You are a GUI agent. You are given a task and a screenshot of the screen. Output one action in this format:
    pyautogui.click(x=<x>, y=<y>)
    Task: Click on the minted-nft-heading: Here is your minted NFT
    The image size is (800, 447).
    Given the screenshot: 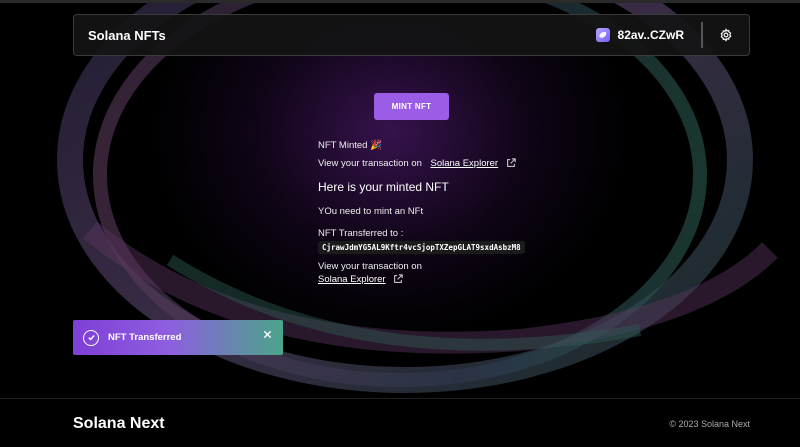 What is the action you would take?
    pyautogui.click(x=383, y=187)
    